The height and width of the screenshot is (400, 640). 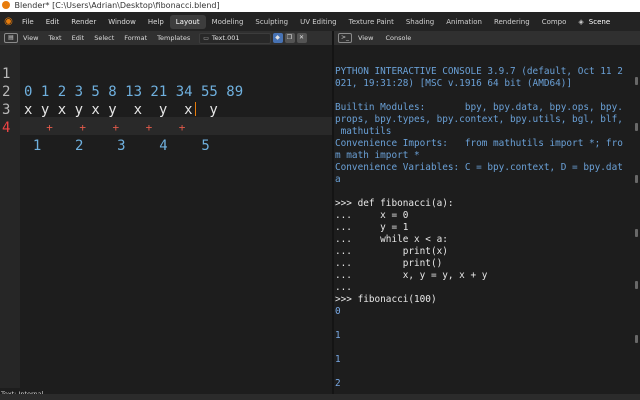 I want to click on menu-edit: Edit, so click(x=53, y=22).